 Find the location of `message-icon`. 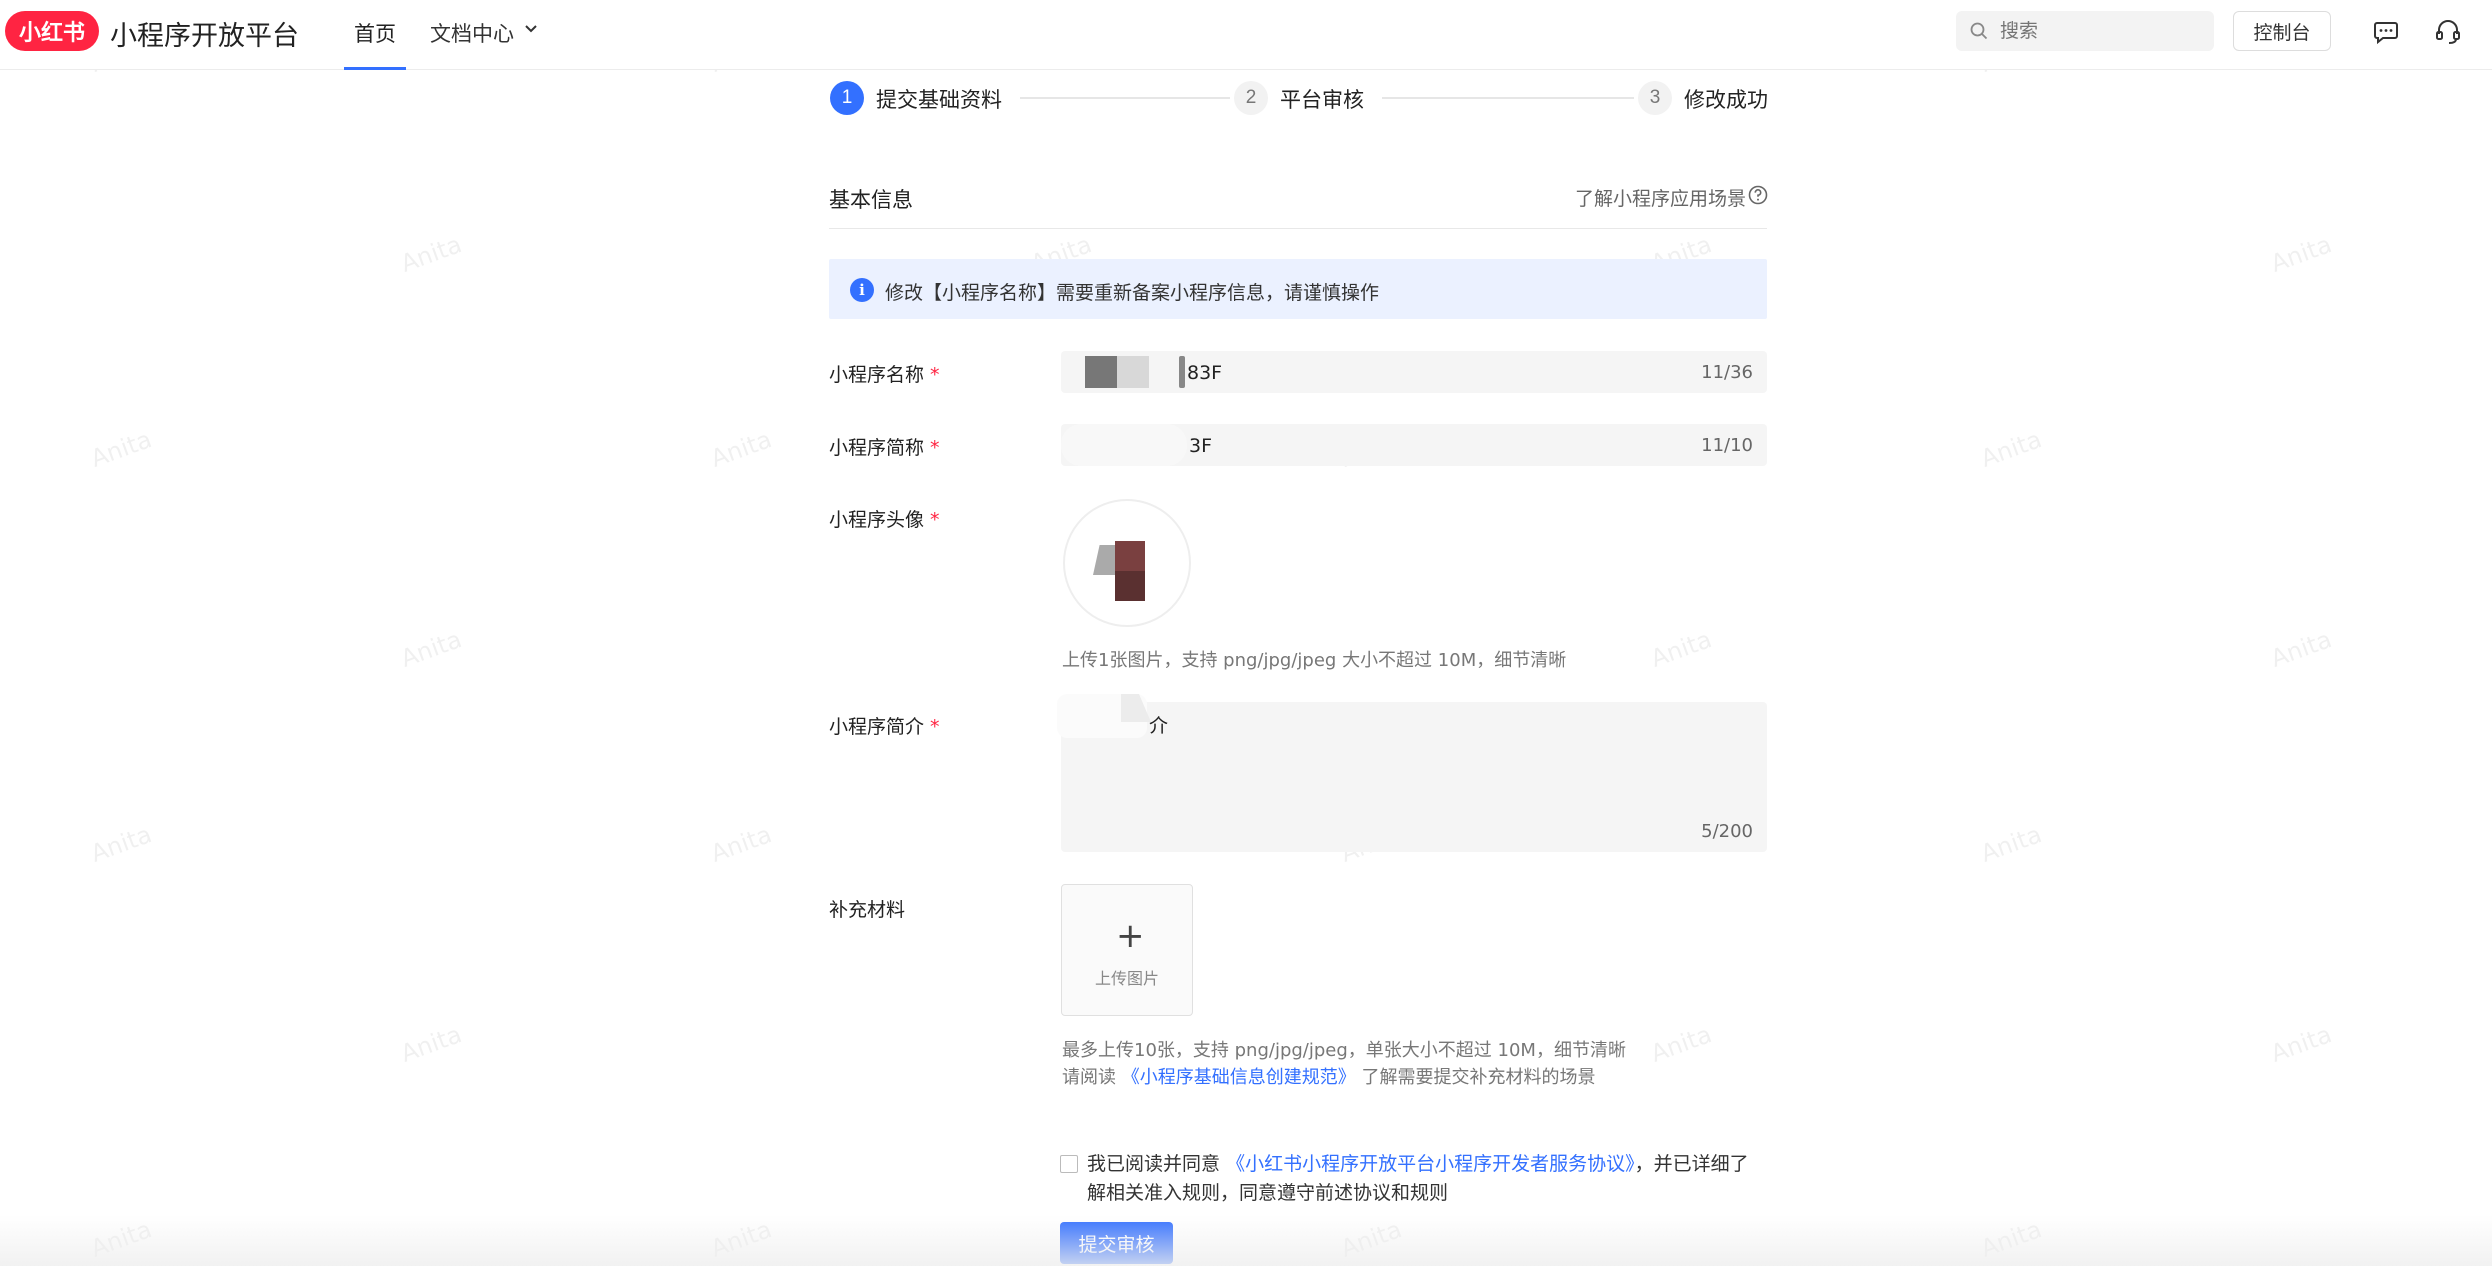

message-icon is located at coordinates (2386, 32).